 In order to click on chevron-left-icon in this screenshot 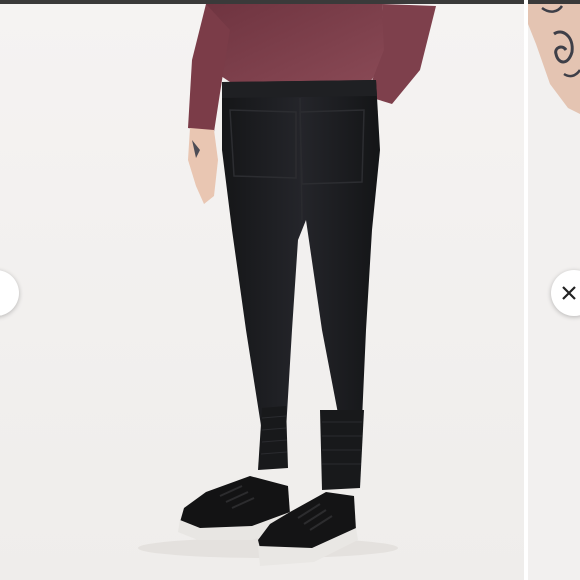, I will do `click(1, 293)`.